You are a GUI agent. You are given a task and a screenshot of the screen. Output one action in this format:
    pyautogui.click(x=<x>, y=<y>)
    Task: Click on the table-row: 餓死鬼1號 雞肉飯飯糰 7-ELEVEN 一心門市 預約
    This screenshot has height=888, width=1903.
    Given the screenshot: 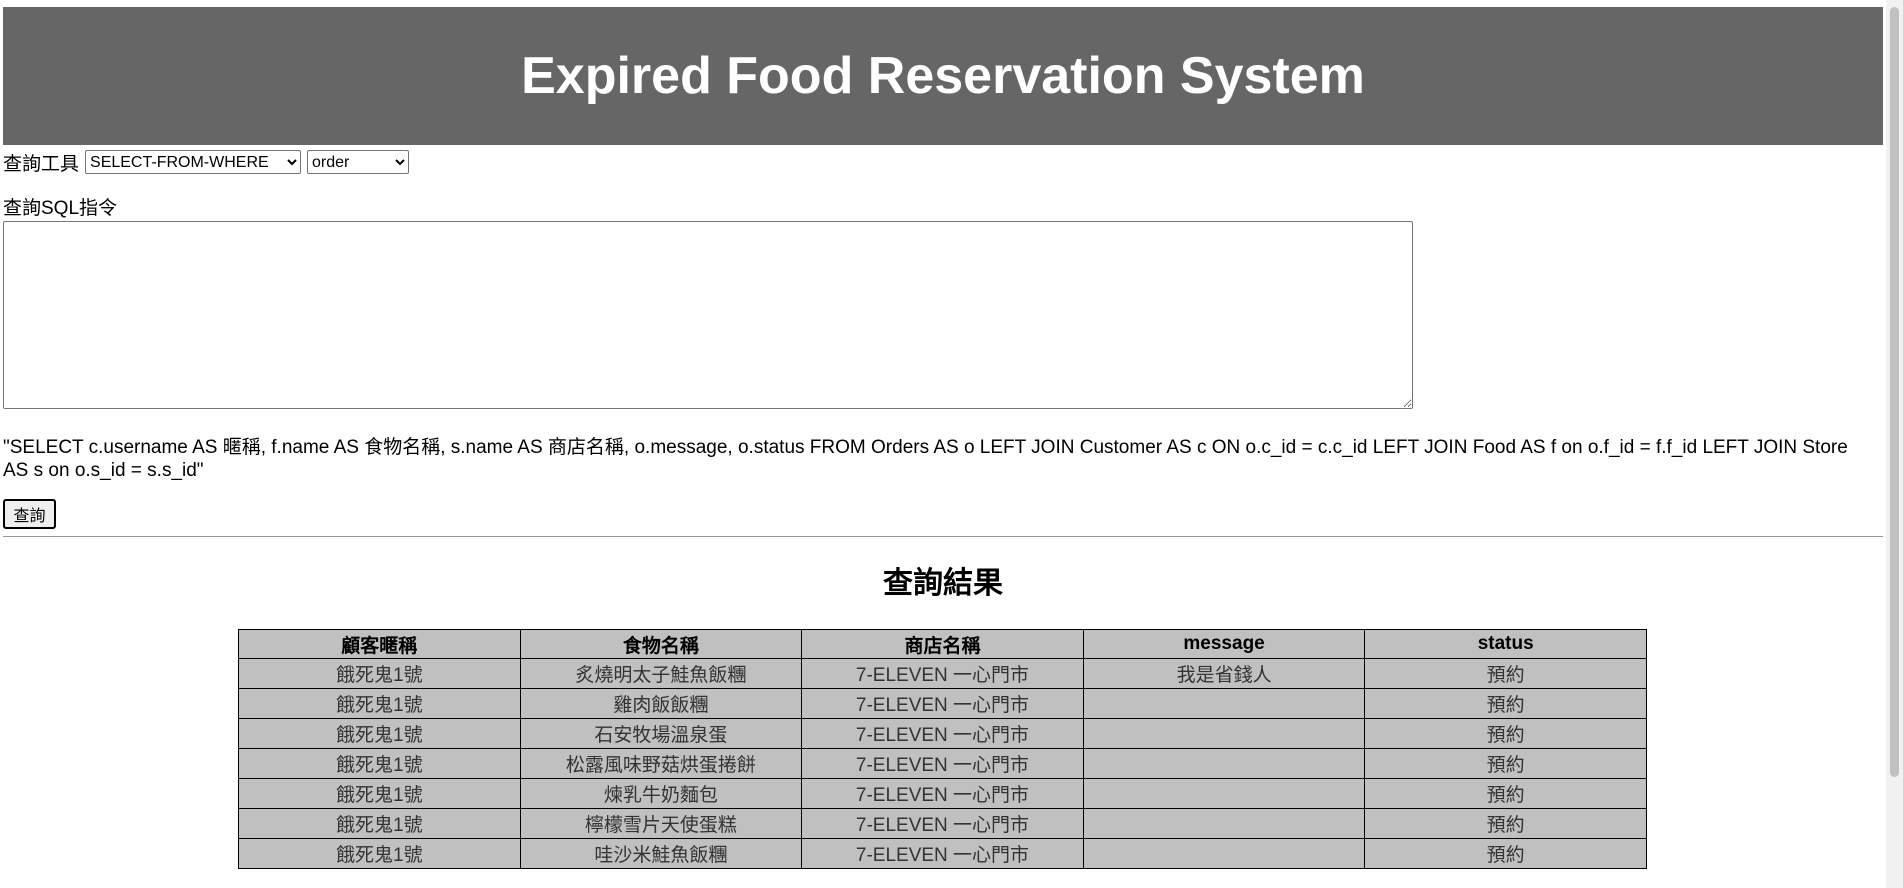 What is the action you would take?
    pyautogui.click(x=942, y=703)
    